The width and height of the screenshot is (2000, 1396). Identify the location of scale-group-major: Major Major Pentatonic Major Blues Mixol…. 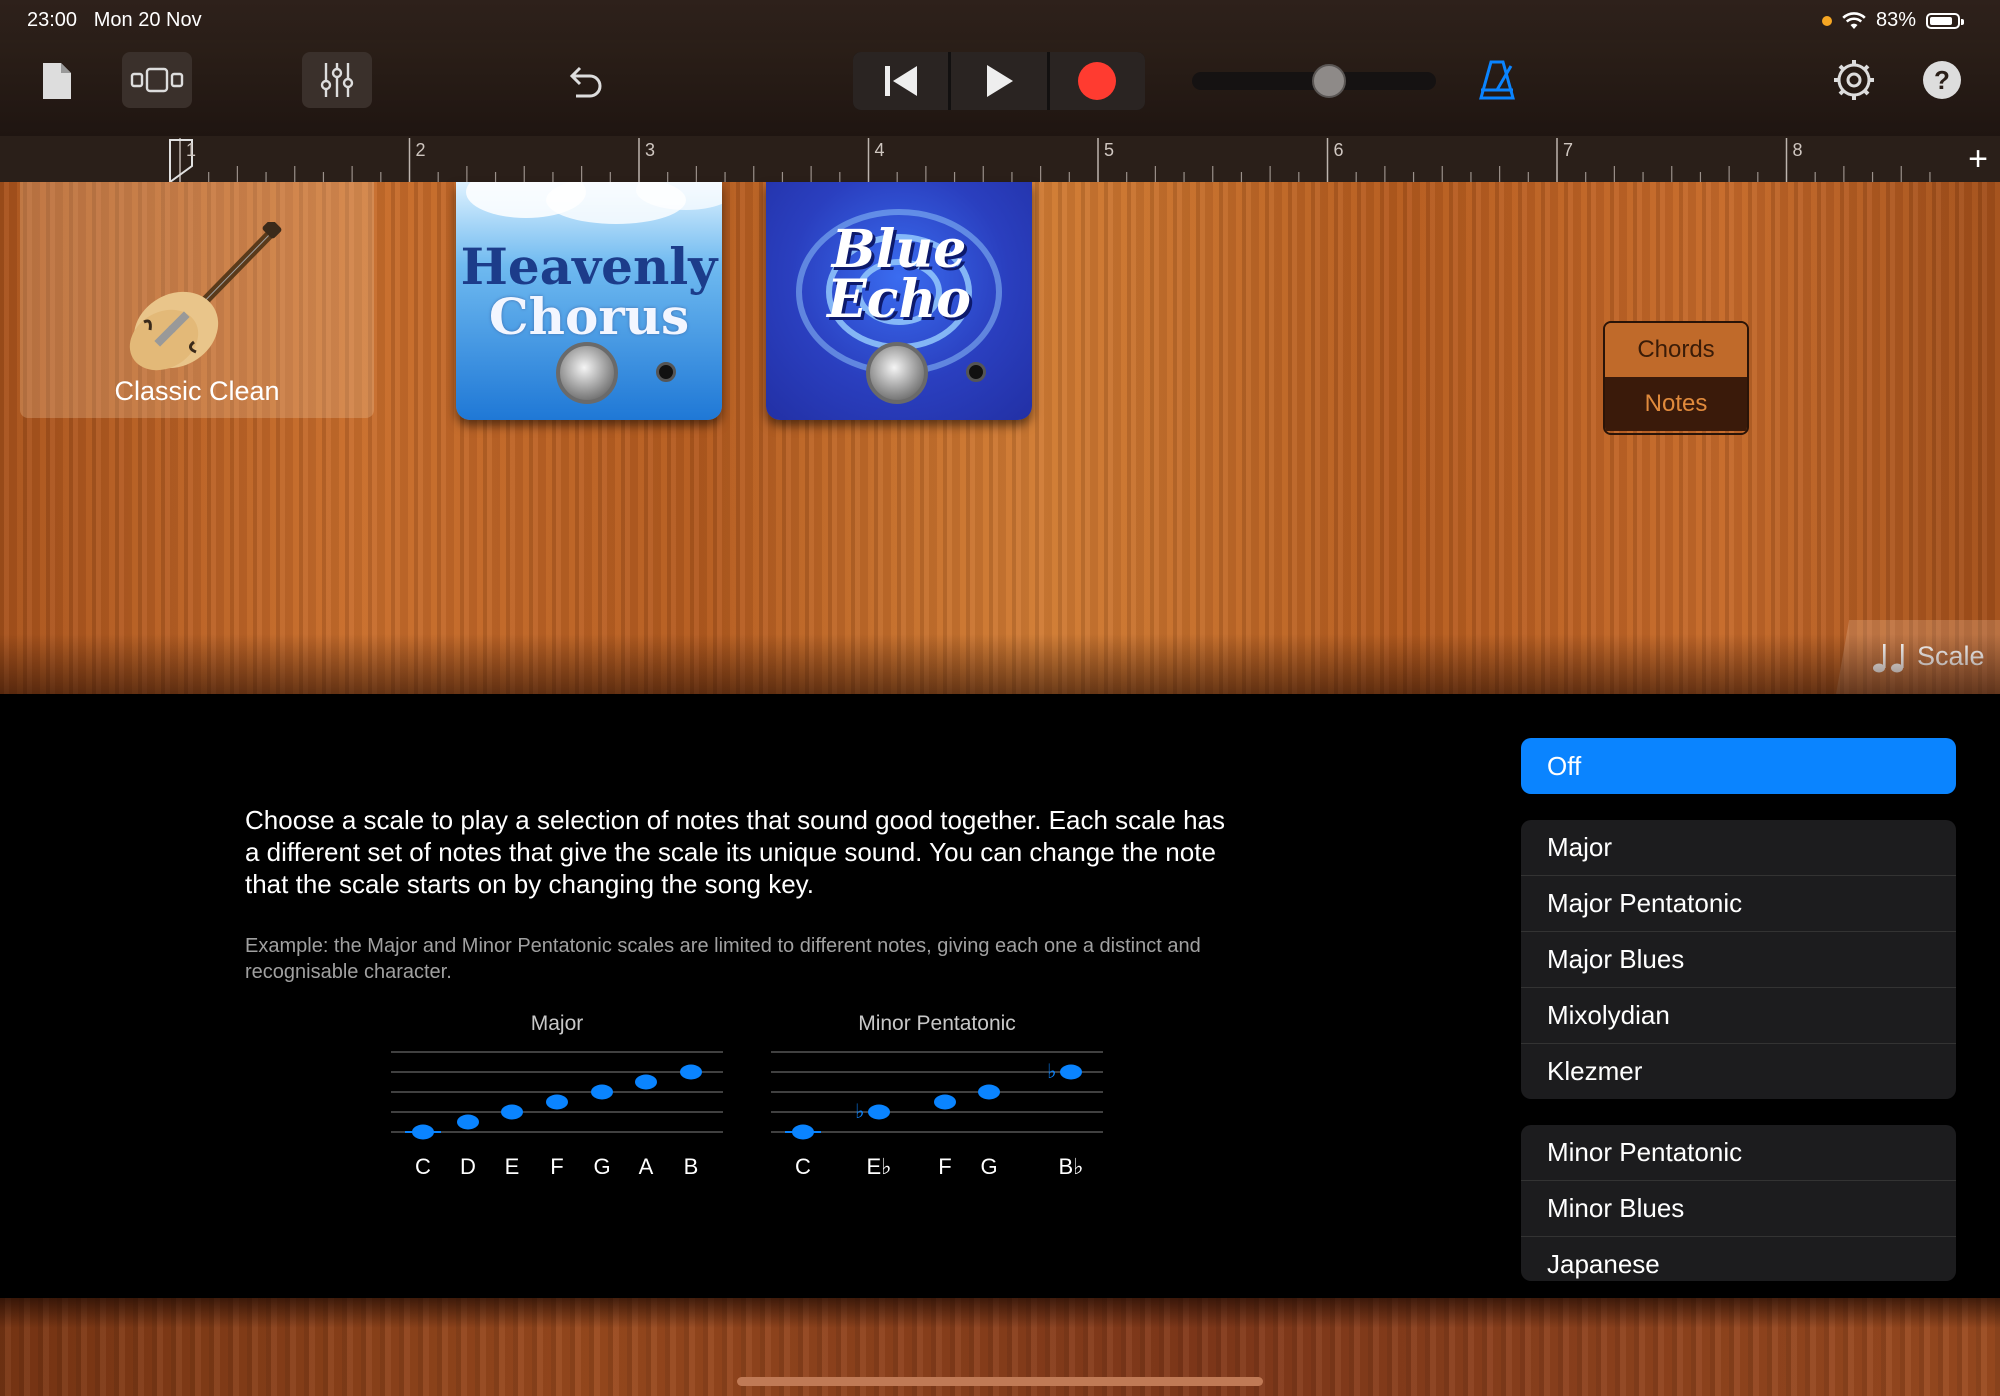
(1738, 959).